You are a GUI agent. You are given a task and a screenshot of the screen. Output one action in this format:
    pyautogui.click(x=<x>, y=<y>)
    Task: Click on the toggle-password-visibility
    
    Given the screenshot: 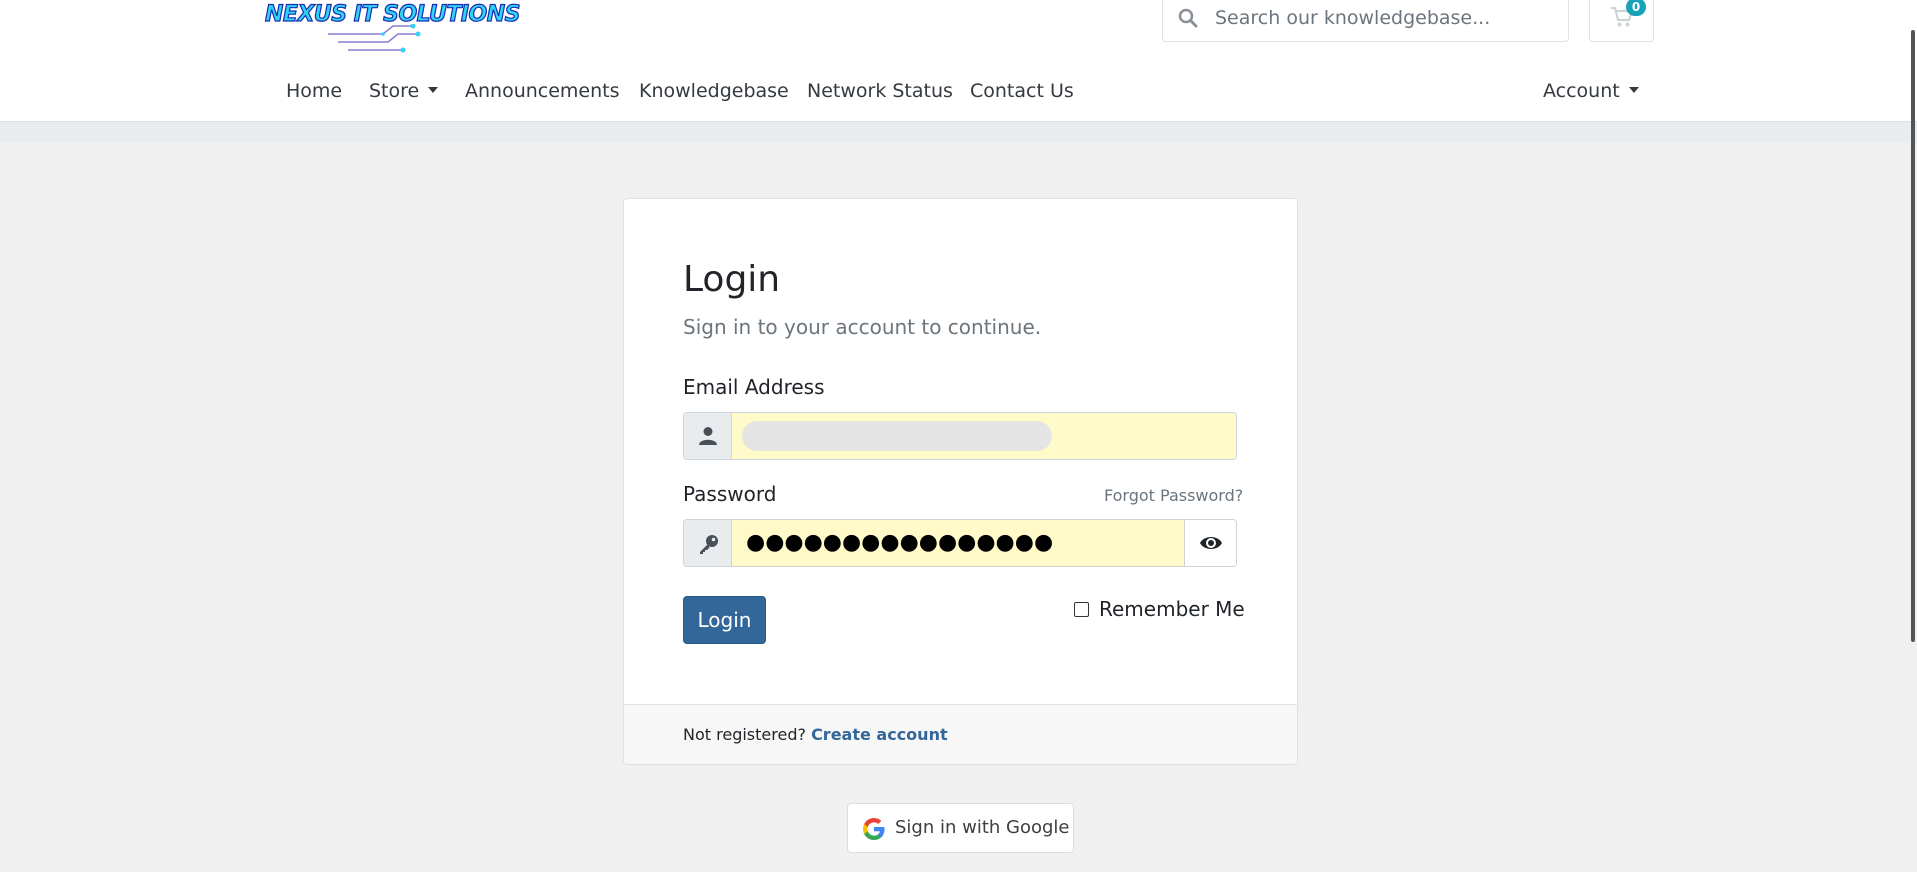 What is the action you would take?
    pyautogui.click(x=1210, y=543)
    